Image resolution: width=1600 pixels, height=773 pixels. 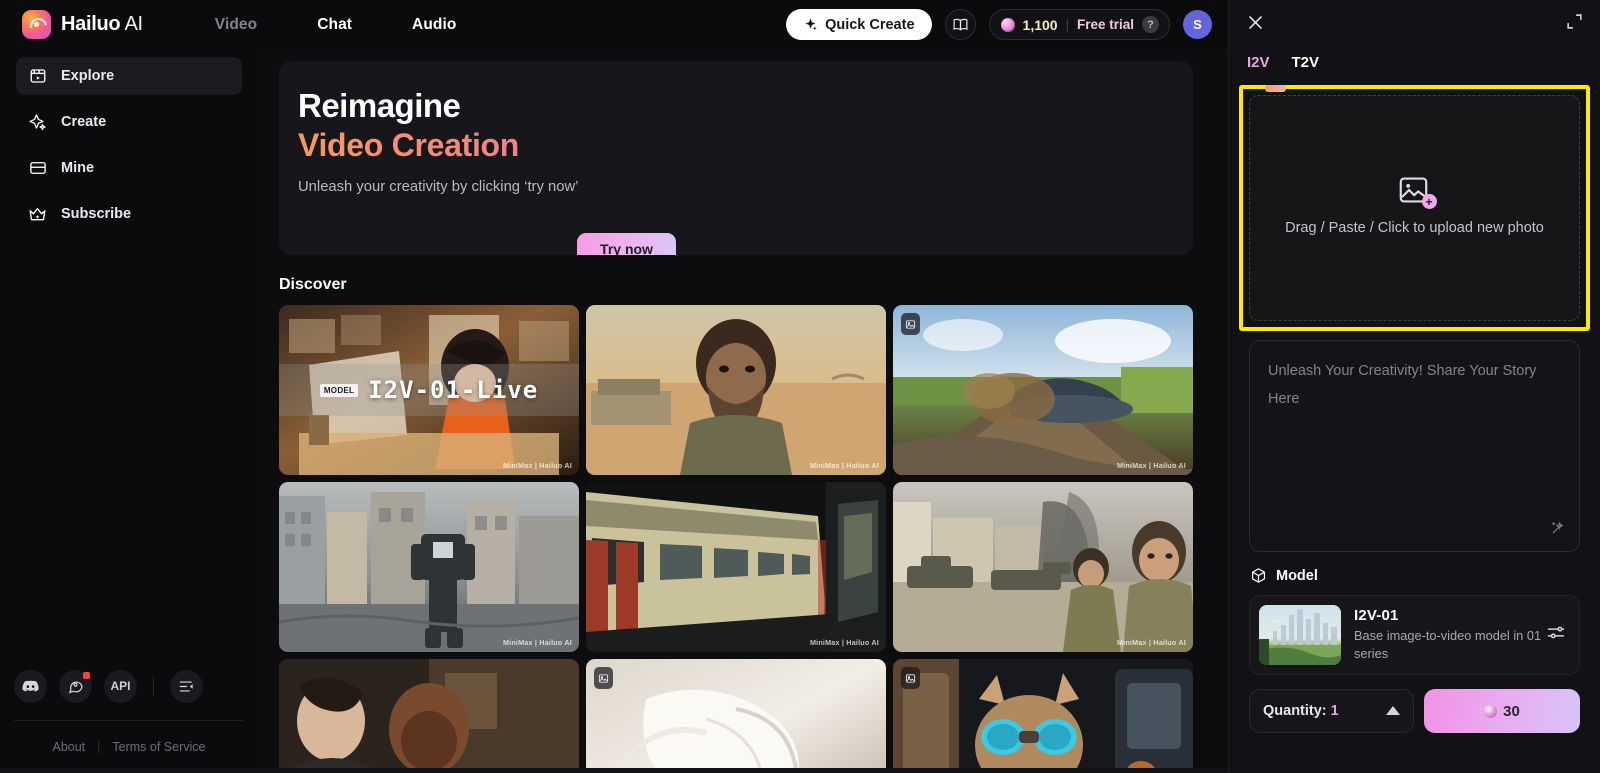 I want to click on try-now-button: Try now, so click(x=626, y=244).